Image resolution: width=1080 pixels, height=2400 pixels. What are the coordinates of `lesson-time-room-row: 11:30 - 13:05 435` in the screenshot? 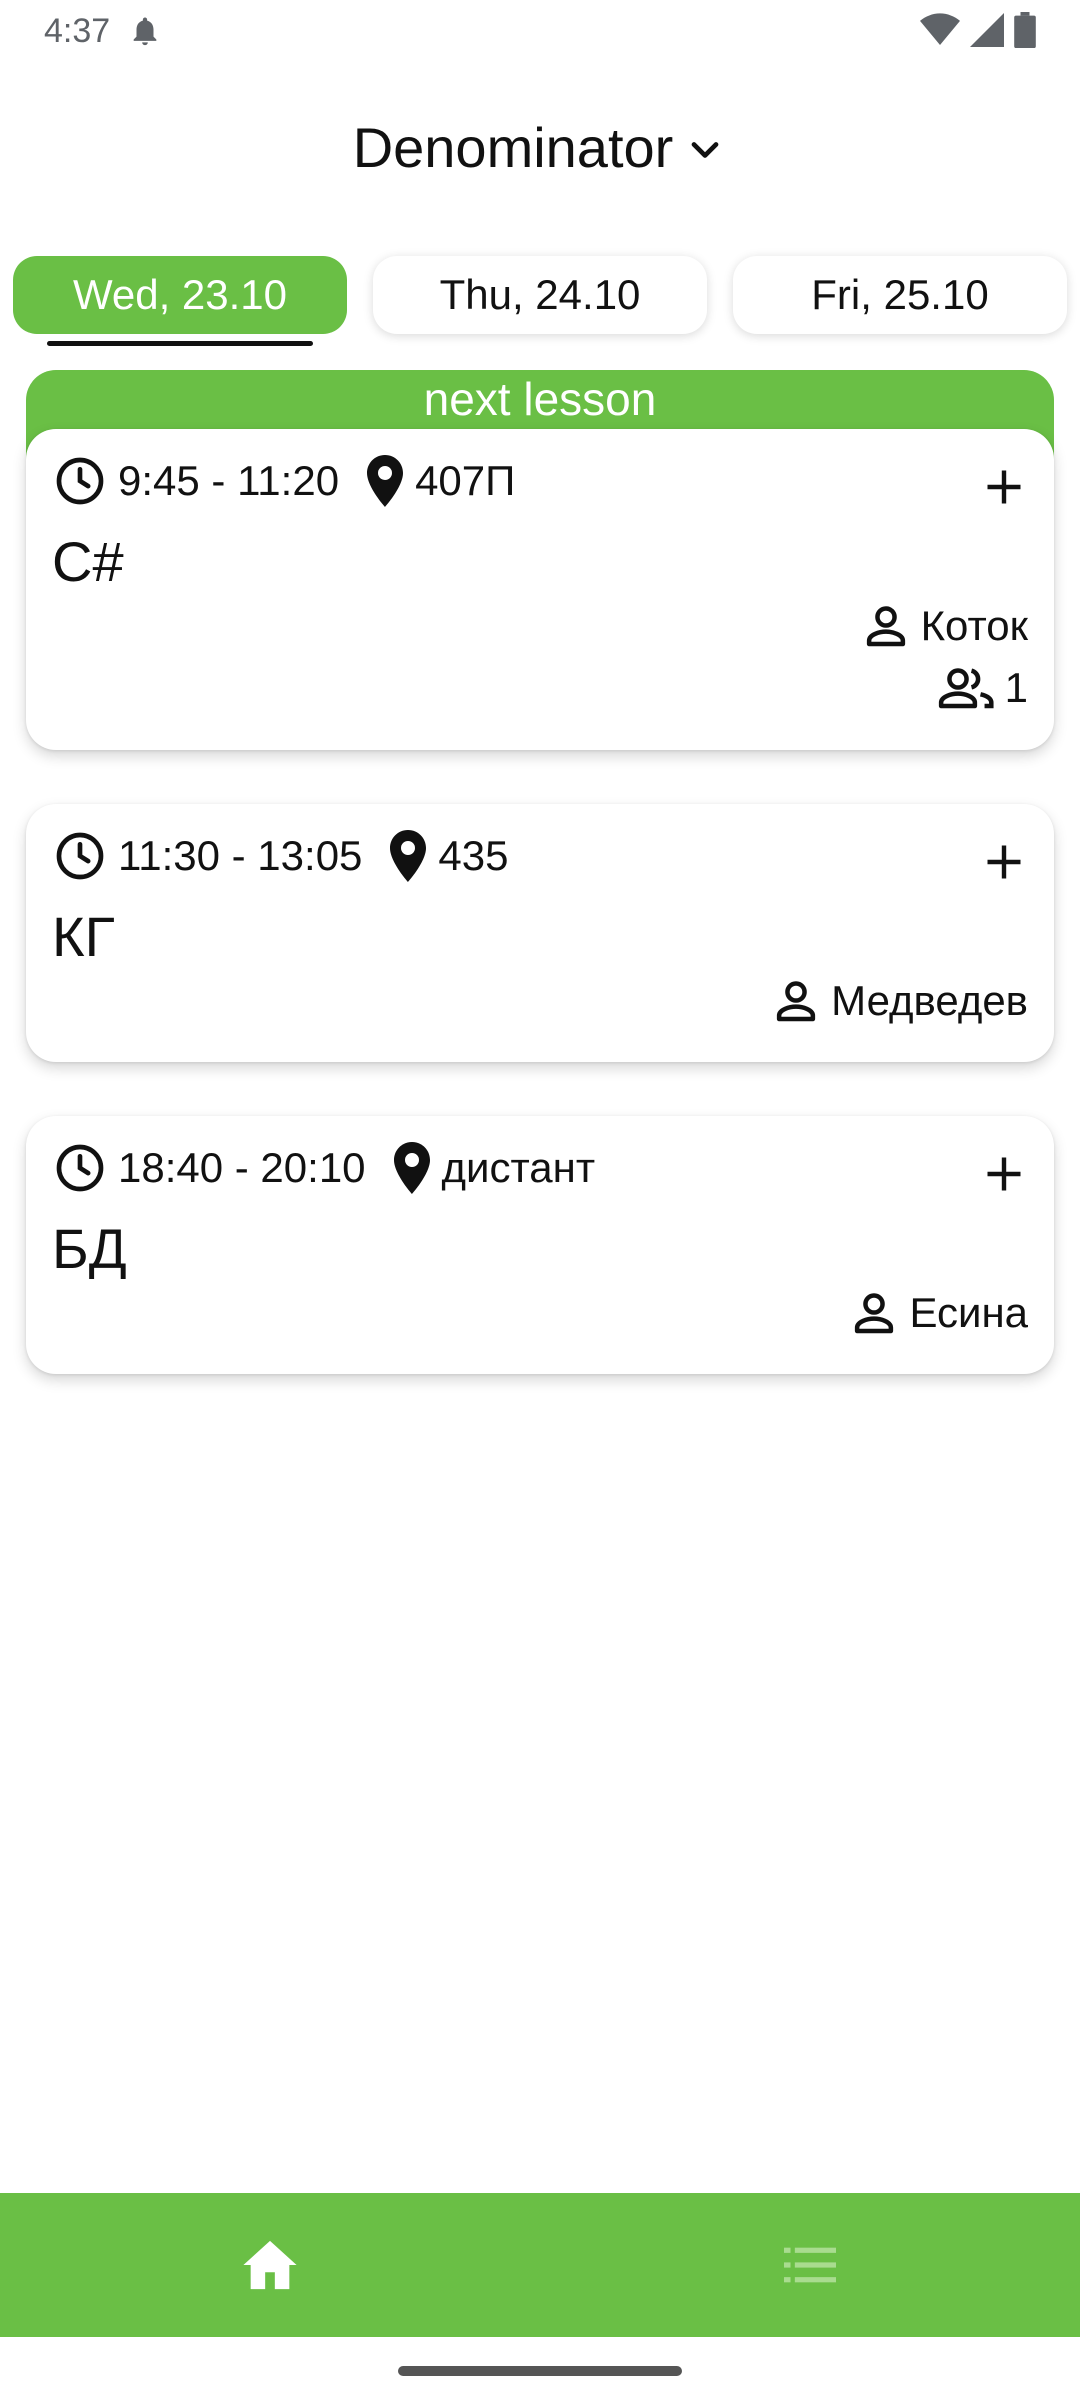 It's located at (280, 856).